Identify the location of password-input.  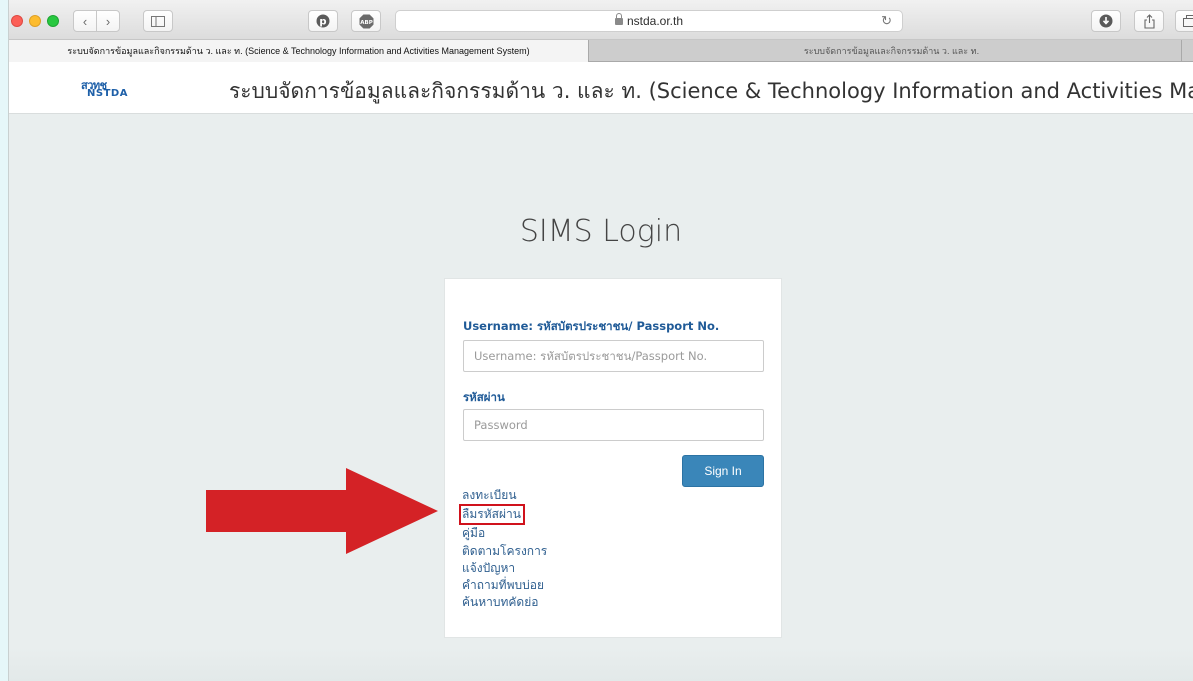
(613, 425).